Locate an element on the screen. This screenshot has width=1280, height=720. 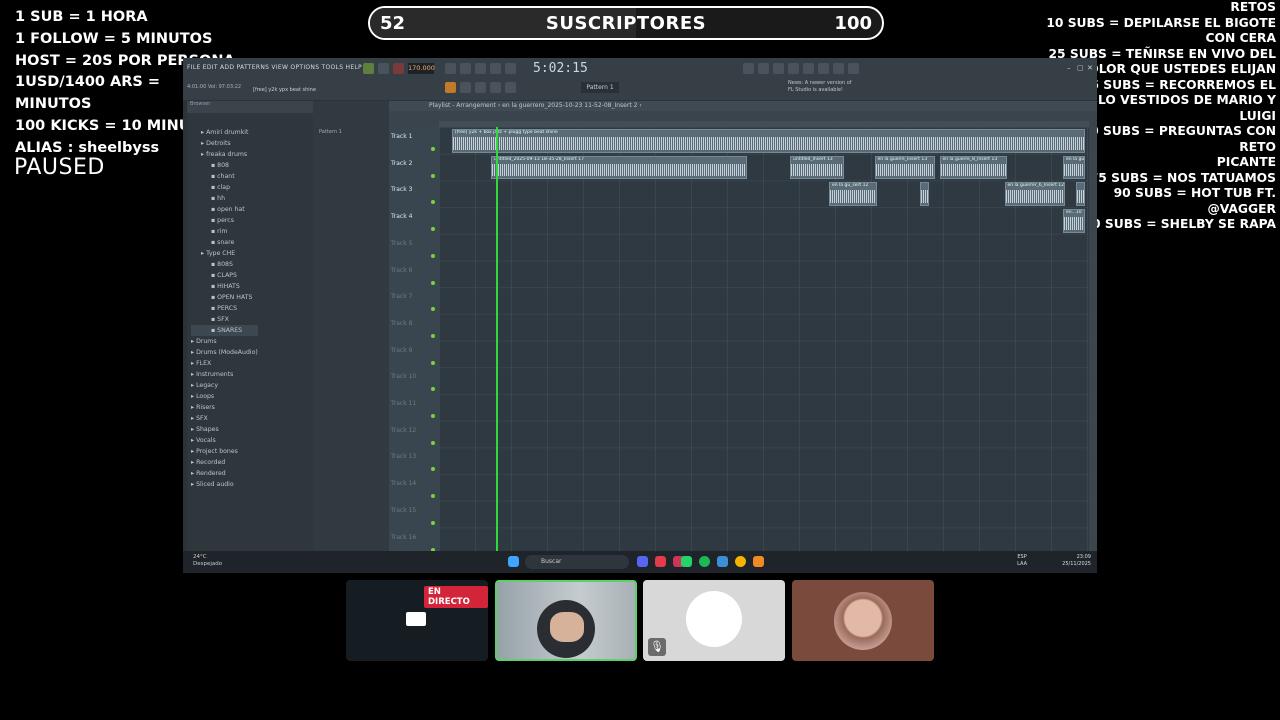
track-label: Track 11 is located at coordinates (403, 403).